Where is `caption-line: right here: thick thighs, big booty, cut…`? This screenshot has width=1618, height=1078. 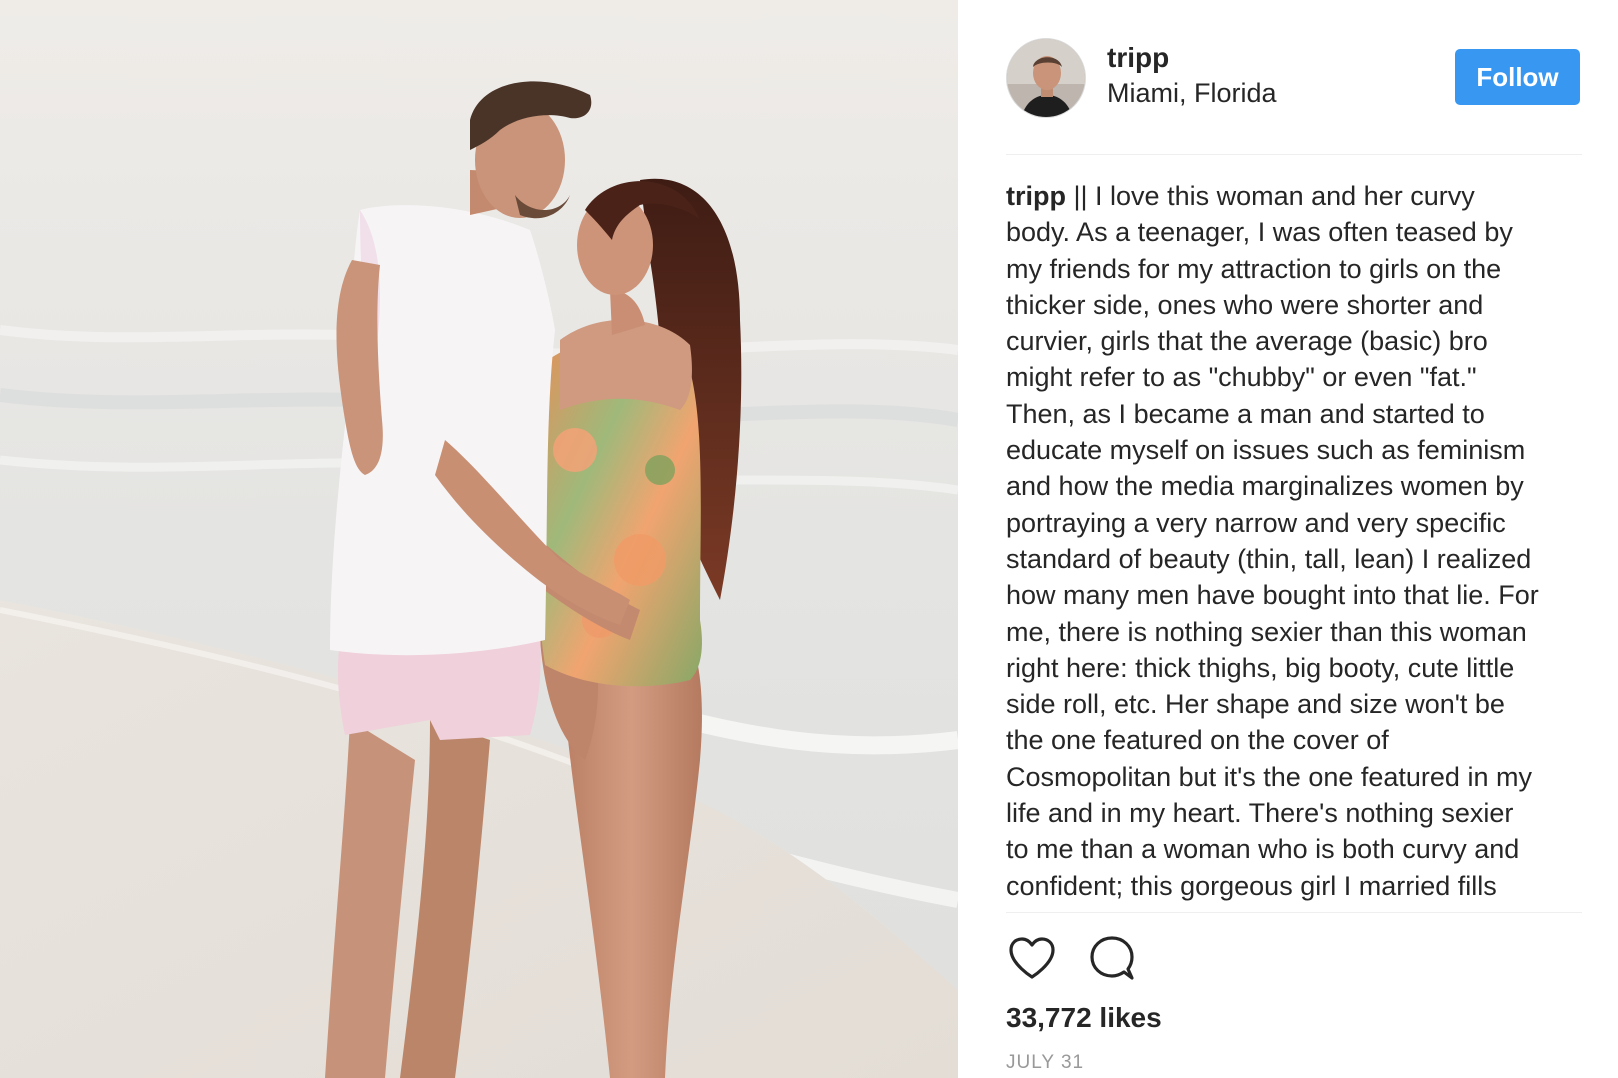 caption-line: right here: thick thighs, big booty, cut… is located at coordinates (1260, 667).